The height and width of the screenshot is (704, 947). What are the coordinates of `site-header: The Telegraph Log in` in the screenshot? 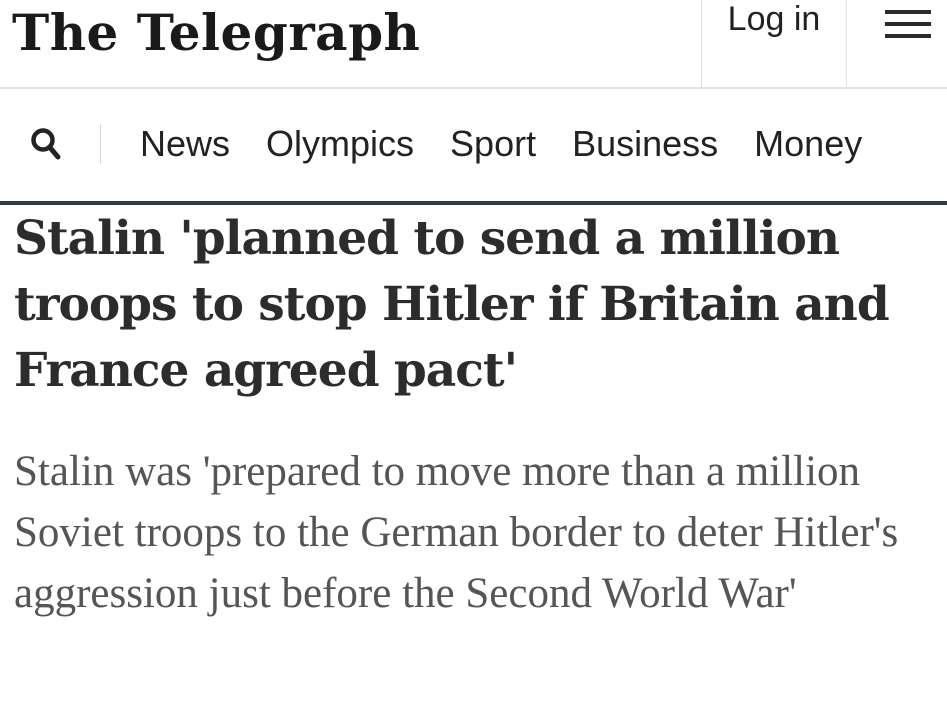 It's located at (473, 44).